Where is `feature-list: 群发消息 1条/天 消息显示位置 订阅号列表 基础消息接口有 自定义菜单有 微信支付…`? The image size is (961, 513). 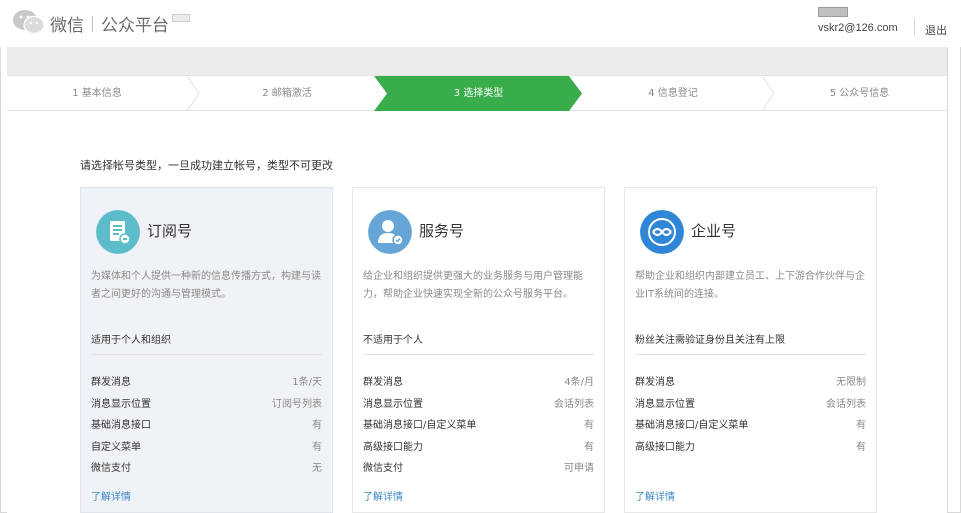 feature-list: 群发消息 1条/天 消息显示位置 订阅号列表 基础消息接口有 自定义菜单有 微信支付… is located at coordinates (206, 427).